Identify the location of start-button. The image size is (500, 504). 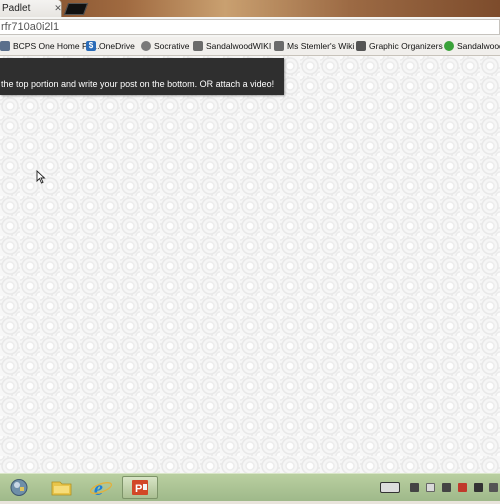
(22, 487).